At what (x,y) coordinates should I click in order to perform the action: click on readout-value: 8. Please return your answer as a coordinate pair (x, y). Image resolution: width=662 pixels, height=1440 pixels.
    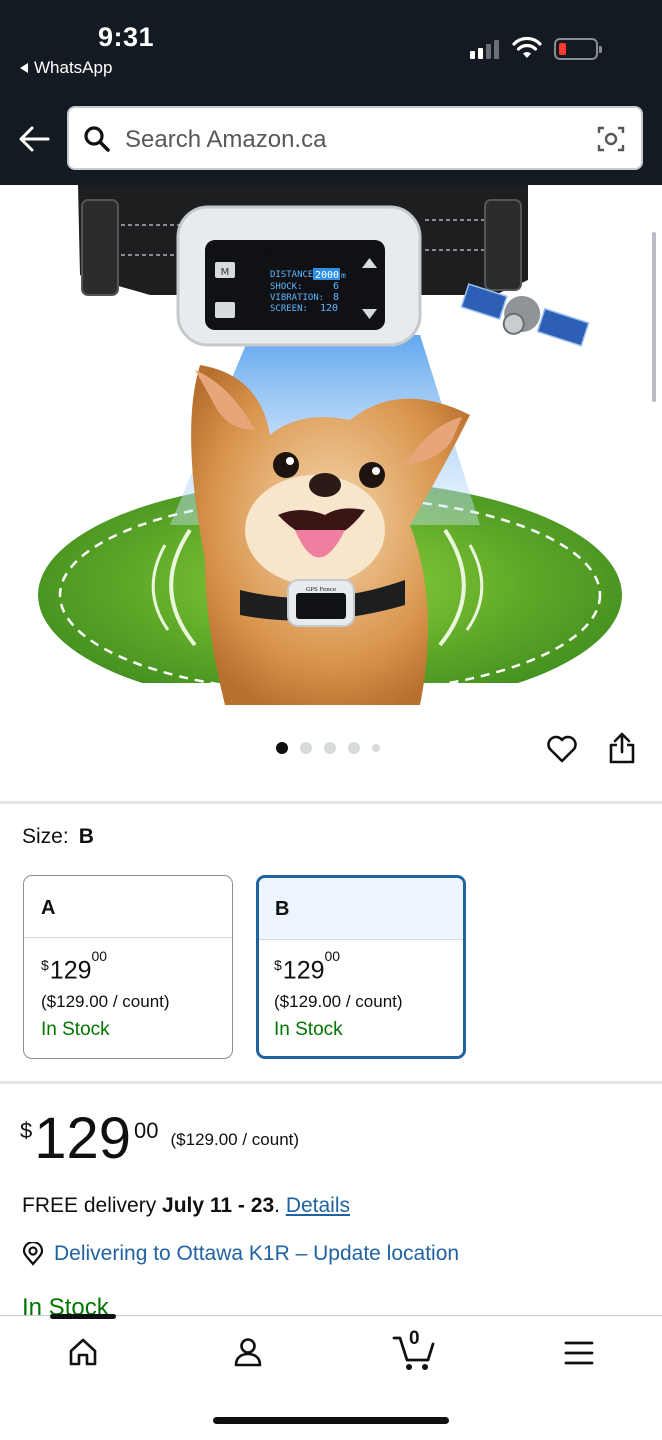
    Looking at the image, I should click on (336, 297).